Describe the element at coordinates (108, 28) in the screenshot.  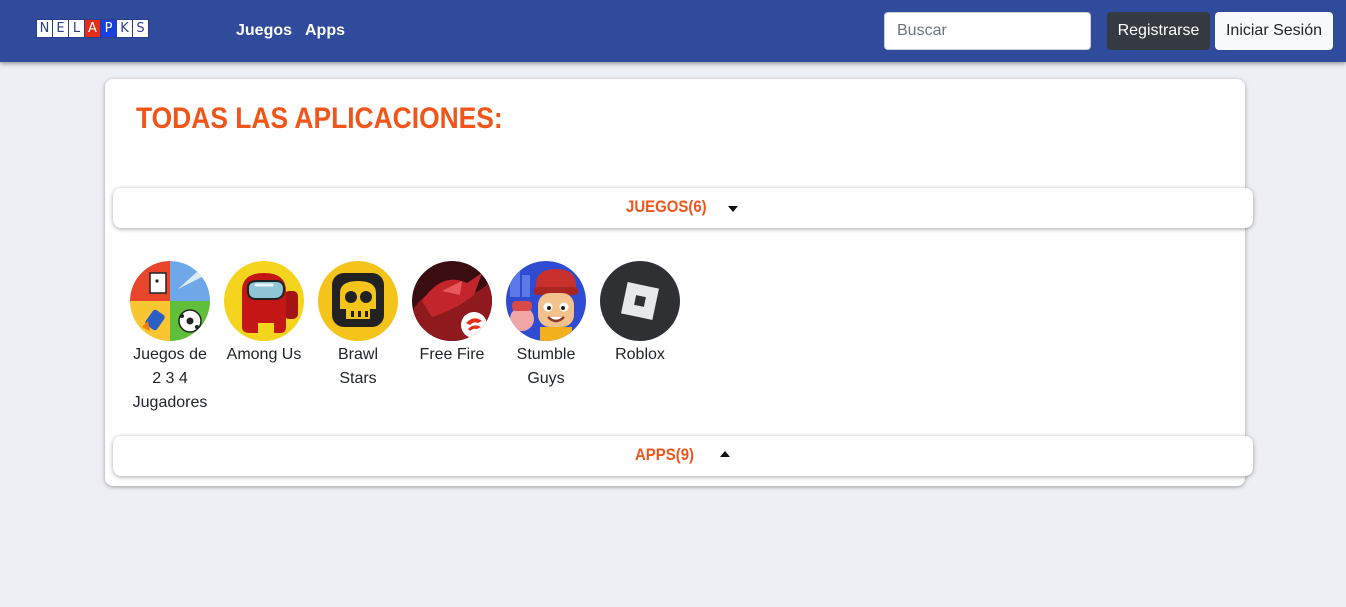
I see `logo-letter: P` at that location.